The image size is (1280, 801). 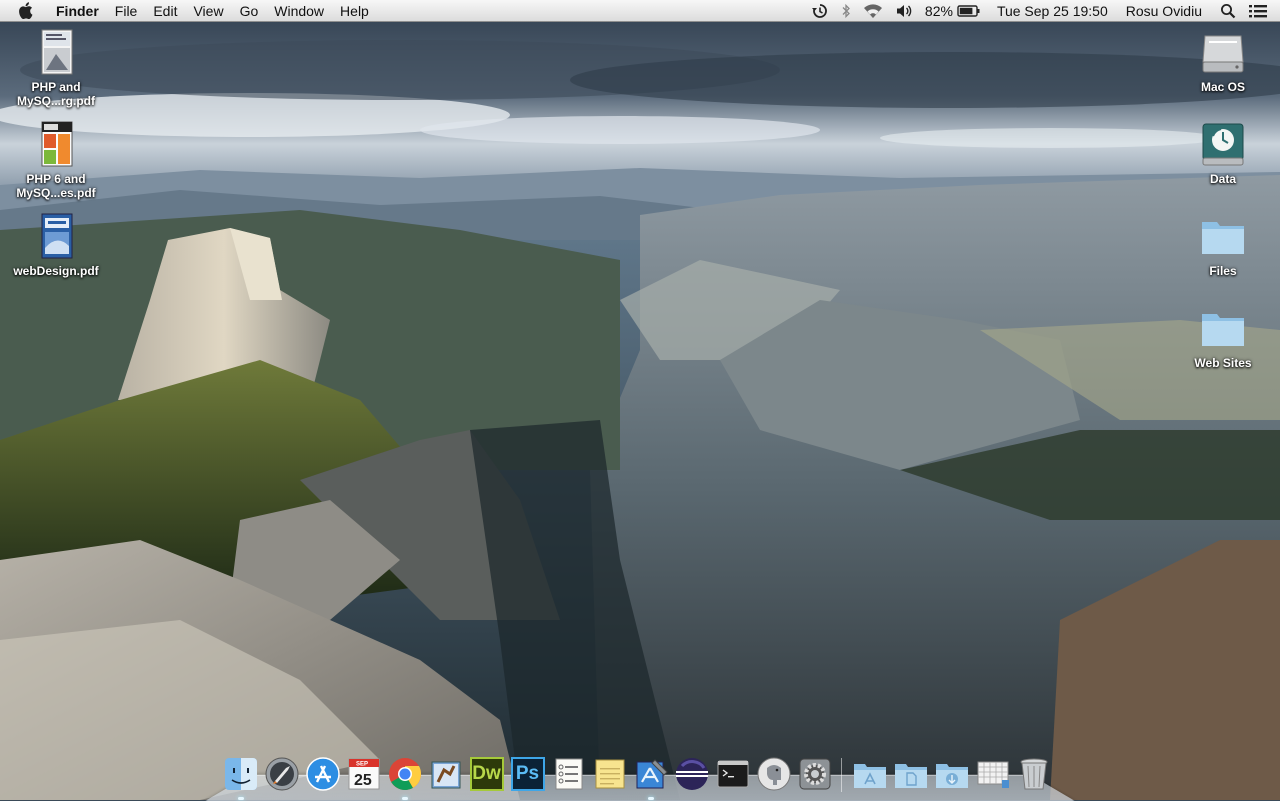 I want to click on menu-file: File, so click(x=126, y=11).